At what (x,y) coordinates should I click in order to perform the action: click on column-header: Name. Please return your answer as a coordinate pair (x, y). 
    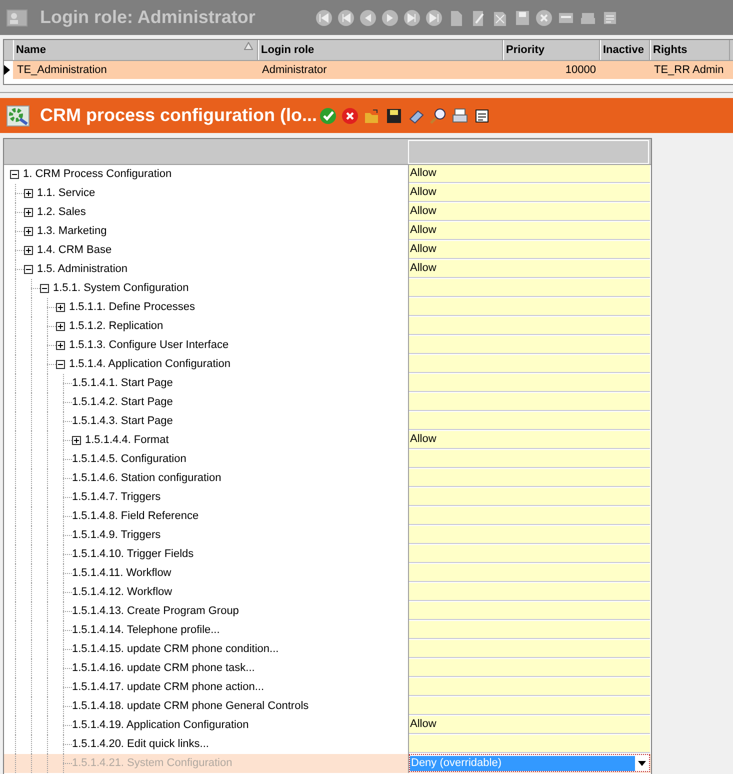
    Looking at the image, I should click on (135, 50).